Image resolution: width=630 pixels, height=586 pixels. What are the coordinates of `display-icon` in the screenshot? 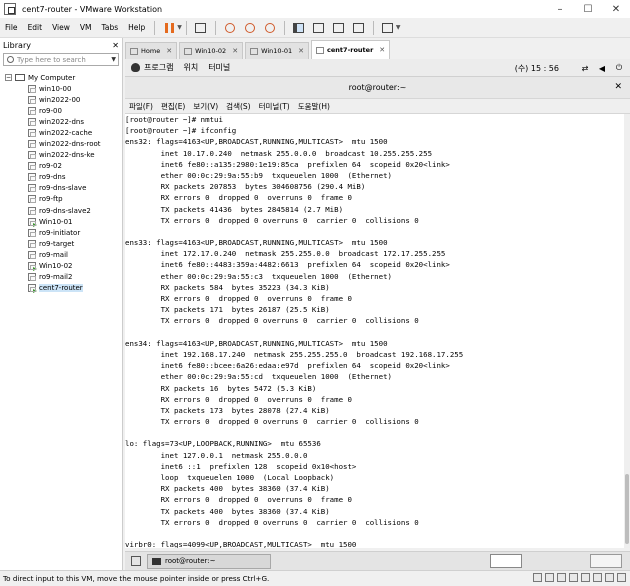 It's located at (621, 577).